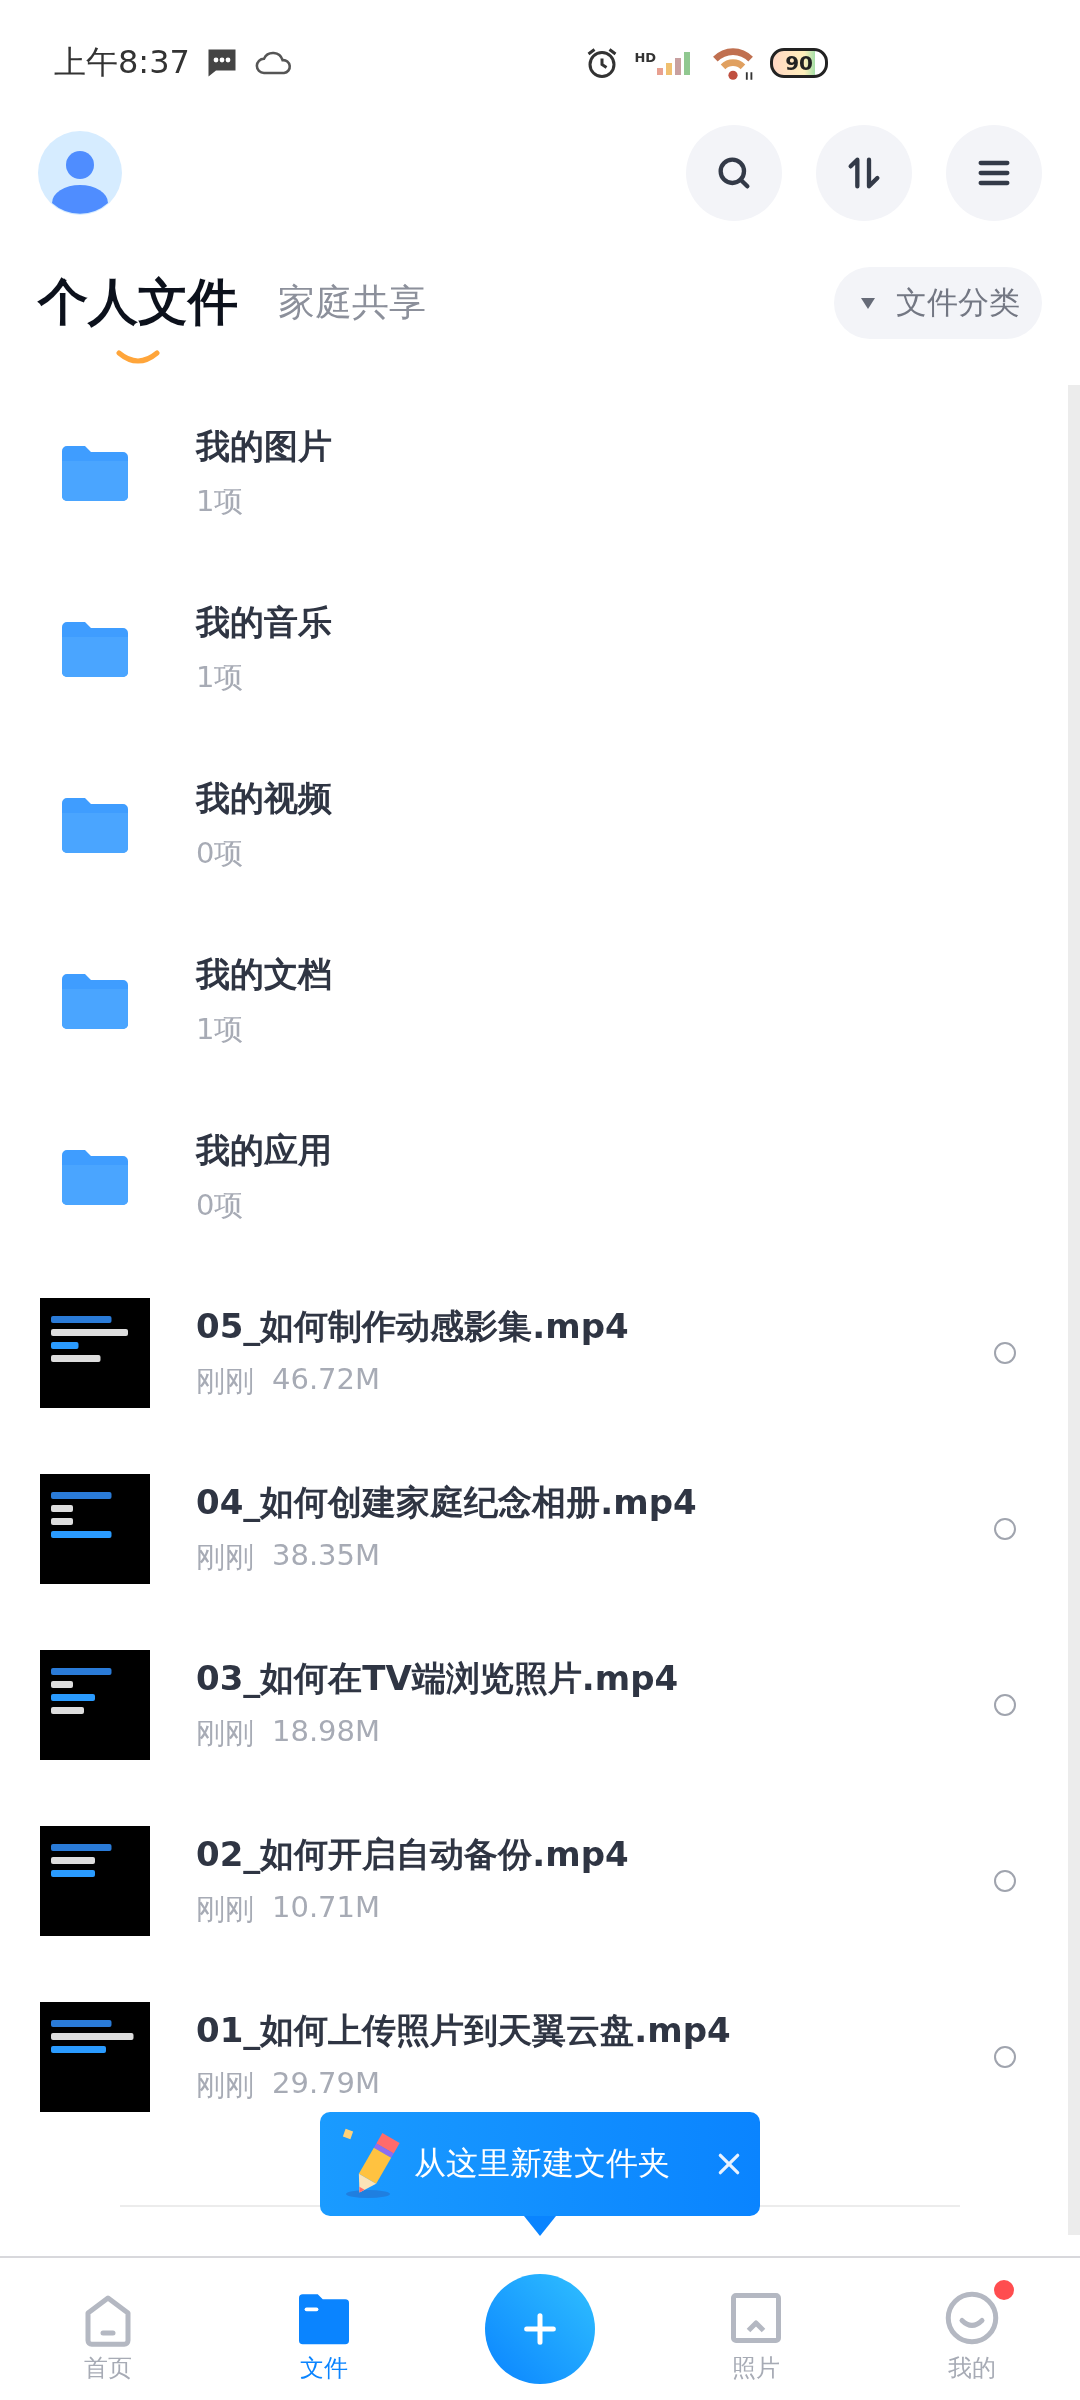  What do you see at coordinates (264, 446) in the screenshot?
I see `folder-name: 我的图片` at bounding box center [264, 446].